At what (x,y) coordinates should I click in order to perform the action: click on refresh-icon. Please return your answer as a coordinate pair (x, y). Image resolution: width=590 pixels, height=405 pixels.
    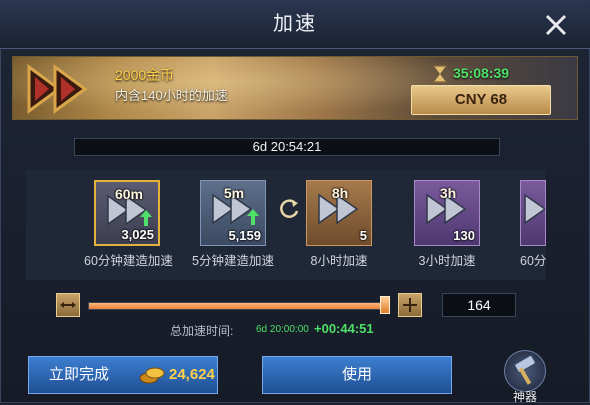
    Looking at the image, I should click on (289, 209).